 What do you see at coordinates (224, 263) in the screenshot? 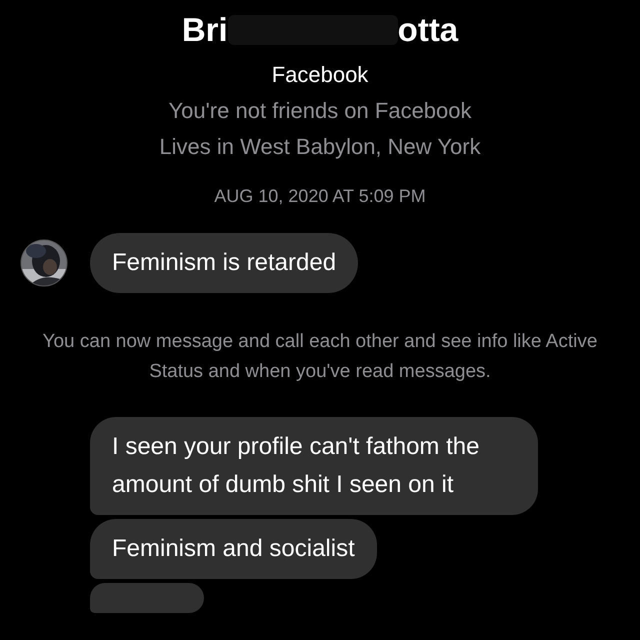
I see `message-bubble: Feminism is retarded` at bounding box center [224, 263].